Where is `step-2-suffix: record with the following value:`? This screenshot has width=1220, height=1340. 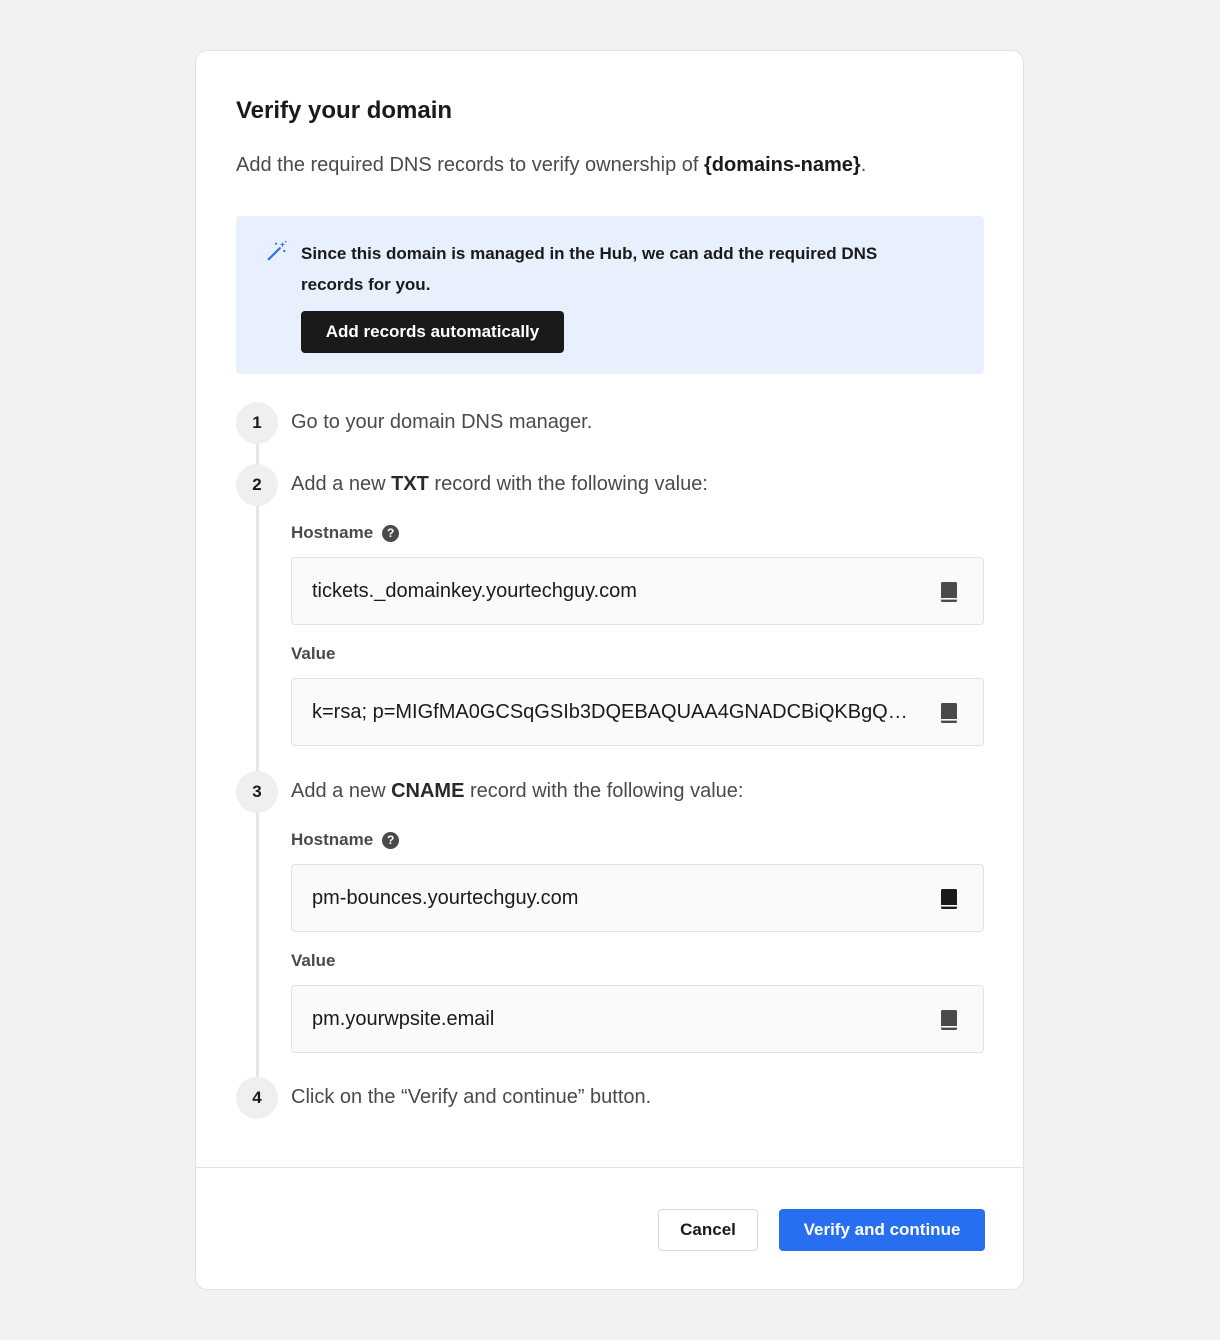
step-2-suffix: record with the following value: is located at coordinates (568, 484).